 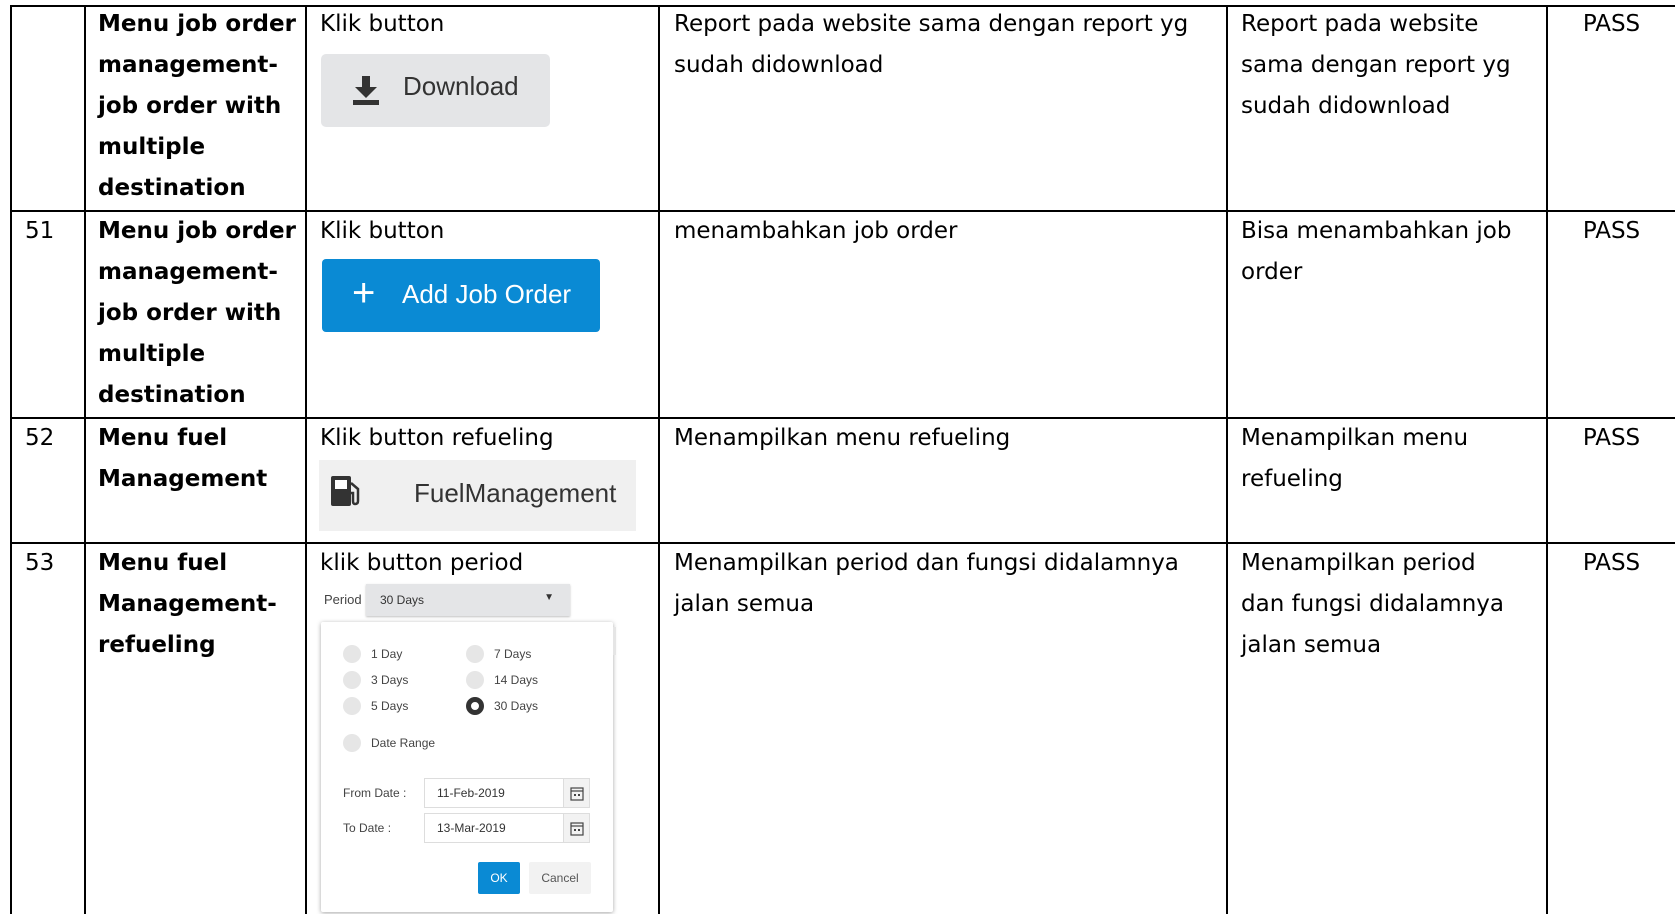 What do you see at coordinates (499, 878) in the screenshot?
I see `ok-button: OK` at bounding box center [499, 878].